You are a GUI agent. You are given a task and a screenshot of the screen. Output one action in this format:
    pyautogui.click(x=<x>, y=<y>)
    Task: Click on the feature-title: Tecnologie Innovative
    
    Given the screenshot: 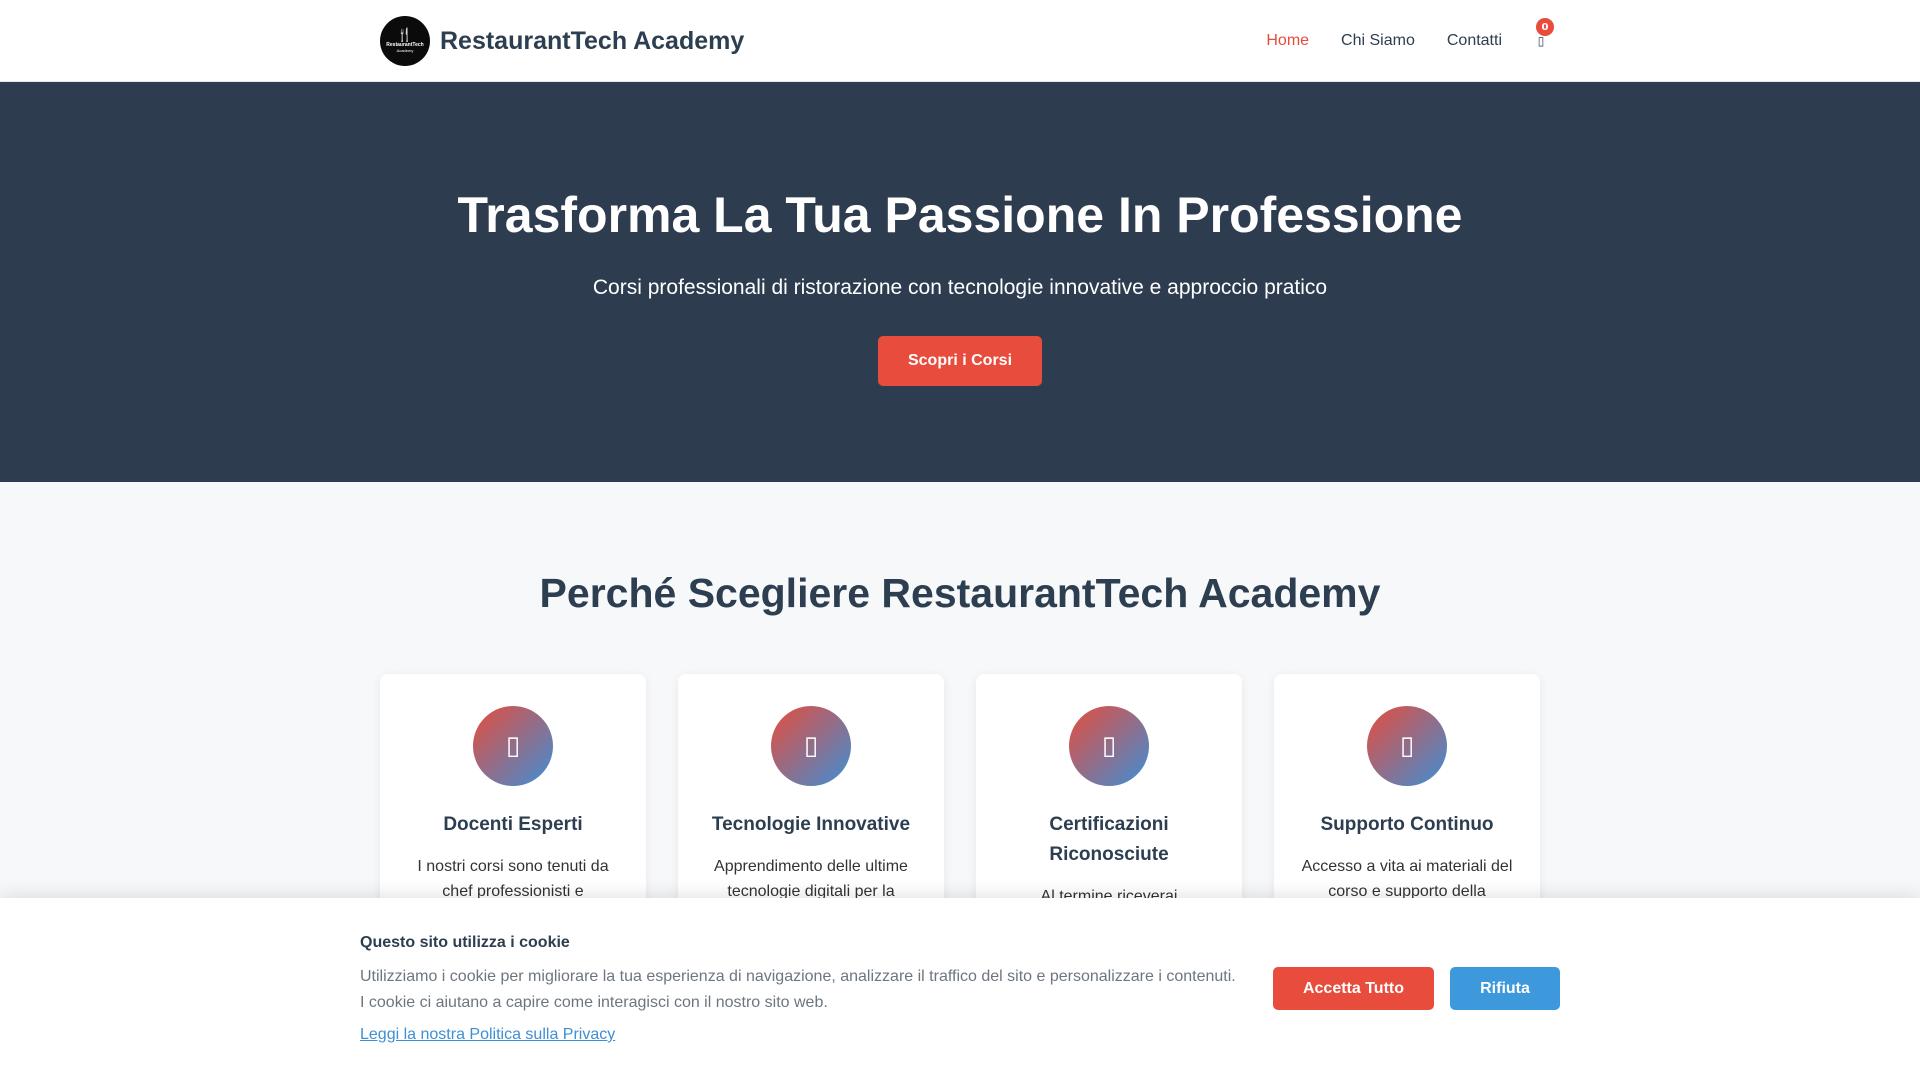 What is the action you would take?
    pyautogui.click(x=811, y=824)
    